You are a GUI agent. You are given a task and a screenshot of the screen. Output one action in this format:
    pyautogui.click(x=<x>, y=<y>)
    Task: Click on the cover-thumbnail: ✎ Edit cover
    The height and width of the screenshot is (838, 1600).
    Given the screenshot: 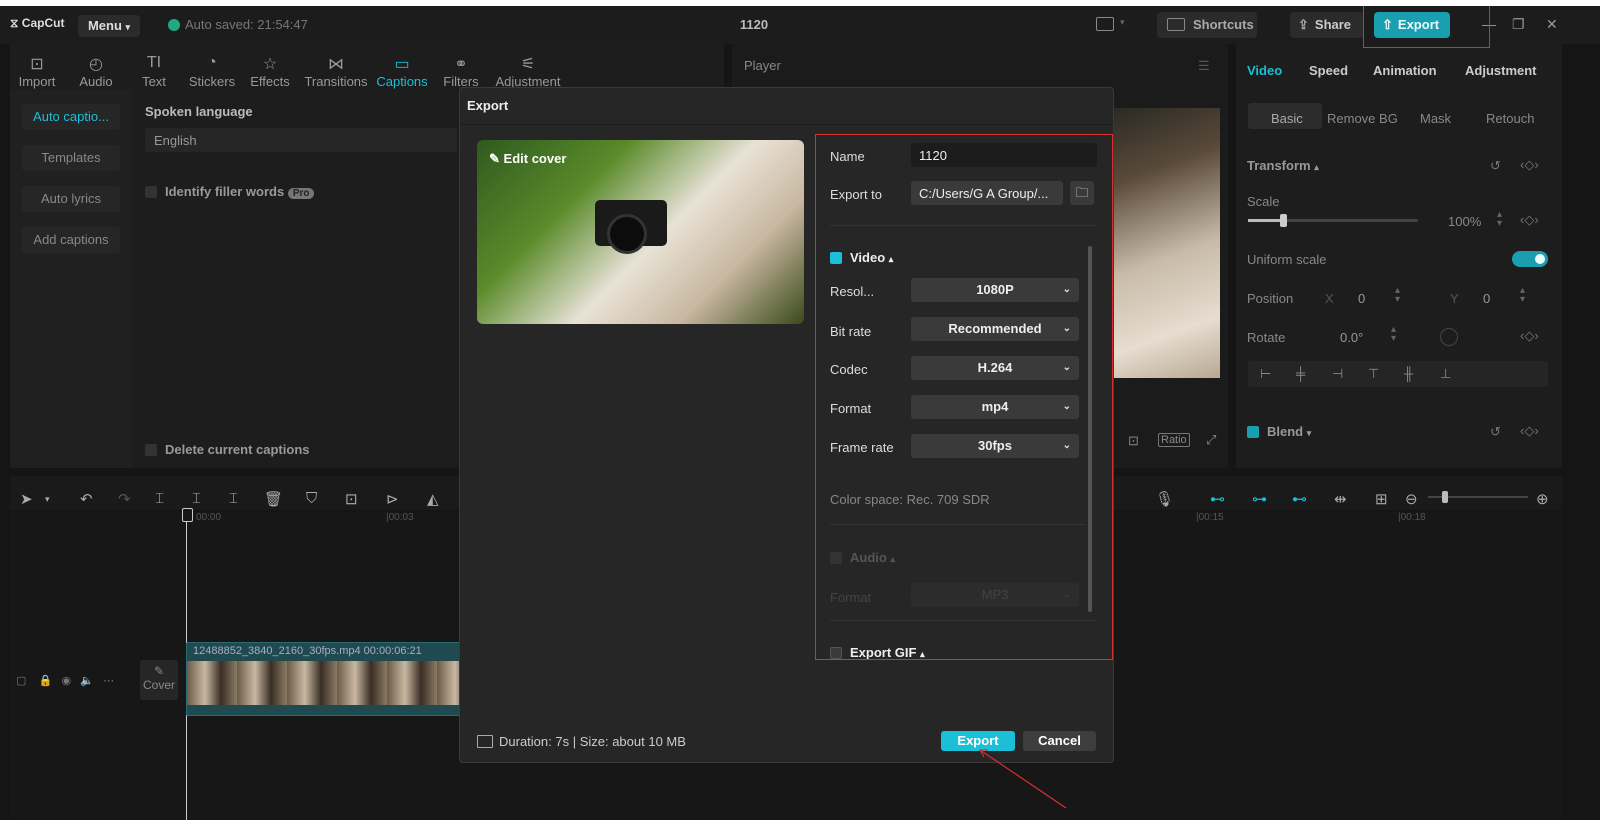 What is the action you would take?
    pyautogui.click(x=640, y=232)
    